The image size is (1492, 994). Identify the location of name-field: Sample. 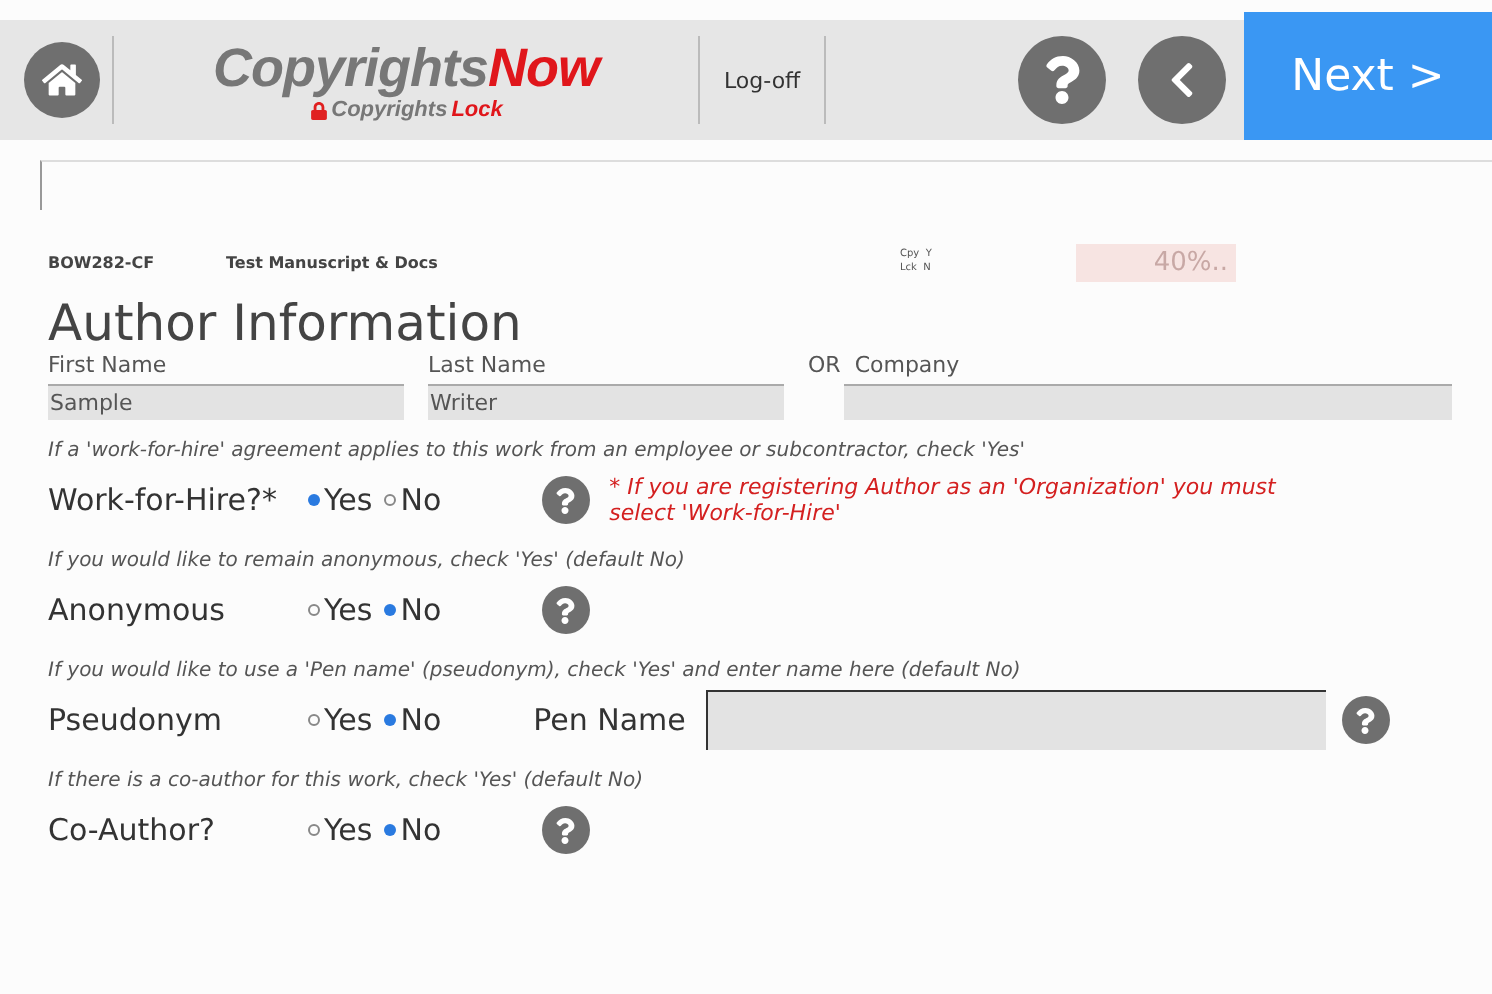
(226, 402).